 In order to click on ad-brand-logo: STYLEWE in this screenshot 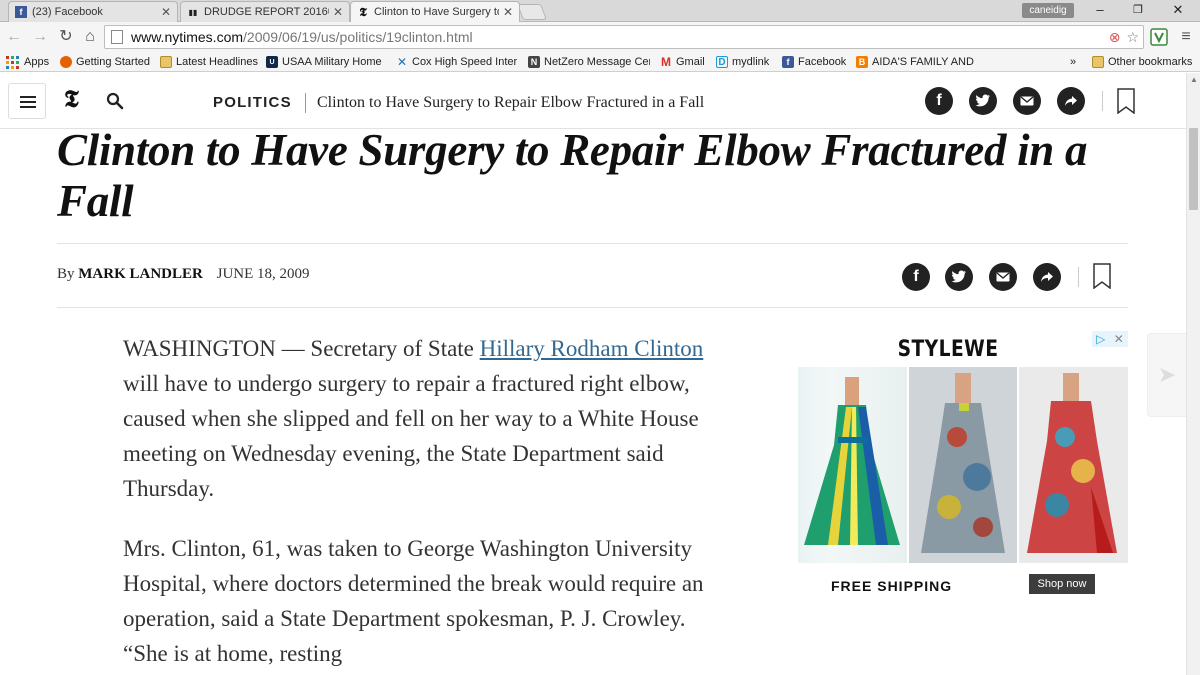, I will do `click(948, 349)`.